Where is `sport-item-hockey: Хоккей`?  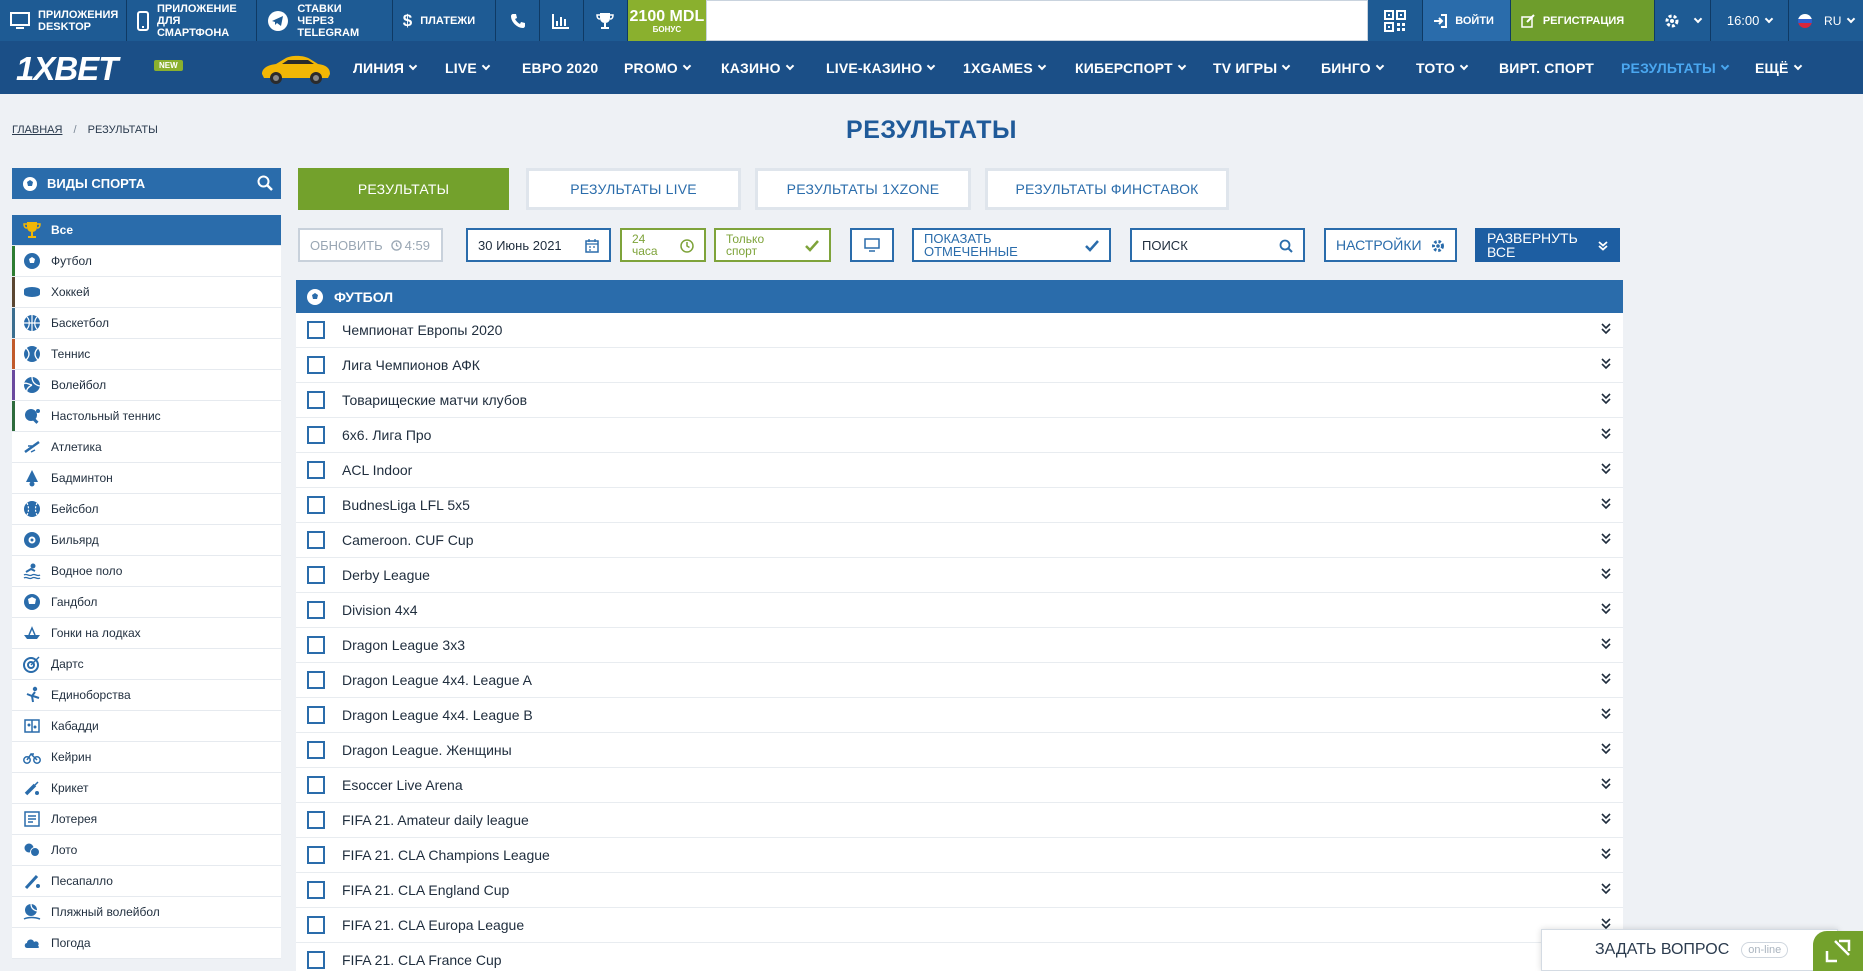 sport-item-hockey: Хоккей is located at coordinates (146, 292).